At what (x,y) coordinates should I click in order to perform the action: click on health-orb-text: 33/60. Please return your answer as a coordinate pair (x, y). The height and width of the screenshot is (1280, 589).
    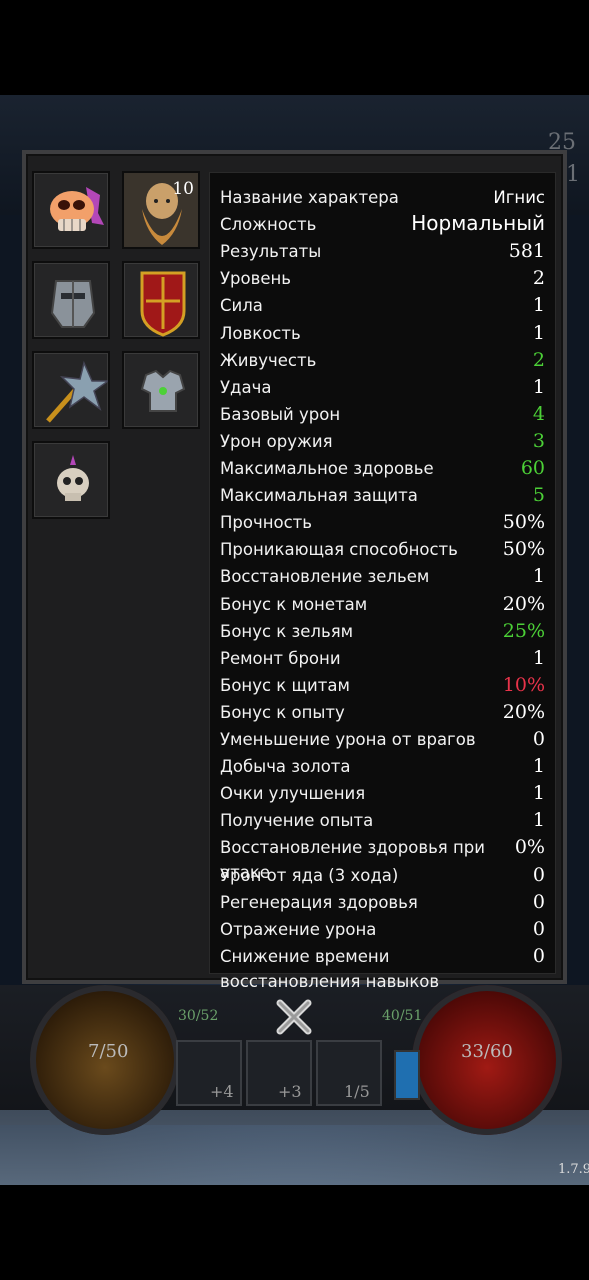
    Looking at the image, I should click on (487, 1051).